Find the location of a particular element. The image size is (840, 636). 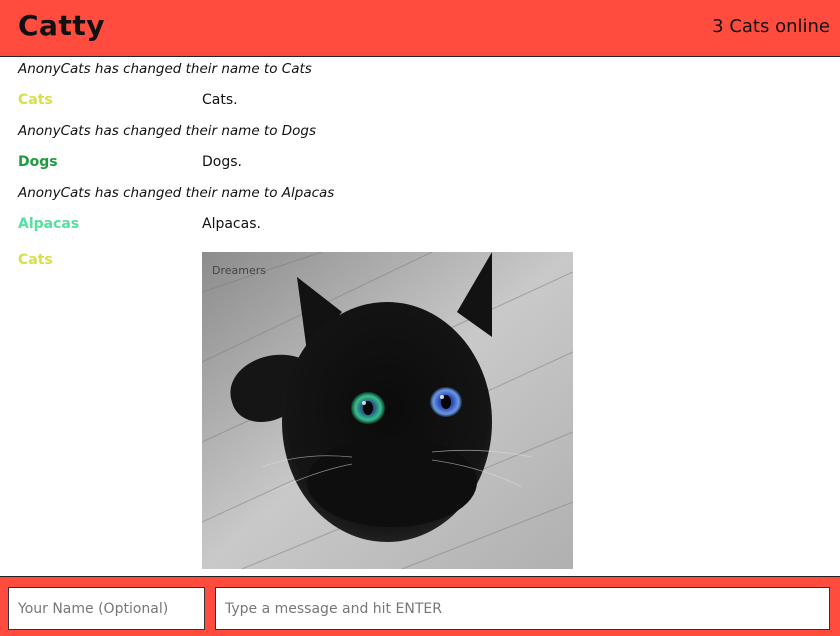

system-notice: AnonyCats has changed their name to Cats is located at coordinates (165, 69).